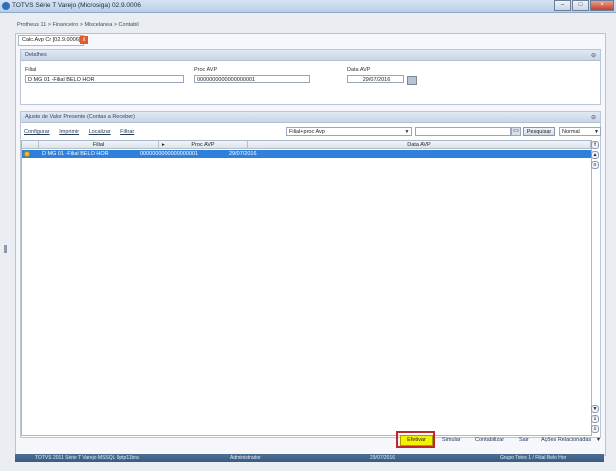  Describe the element at coordinates (533, 458) in the screenshot. I see `status-company: Grupo Totvs 1 / Filial Belo Hor` at that location.